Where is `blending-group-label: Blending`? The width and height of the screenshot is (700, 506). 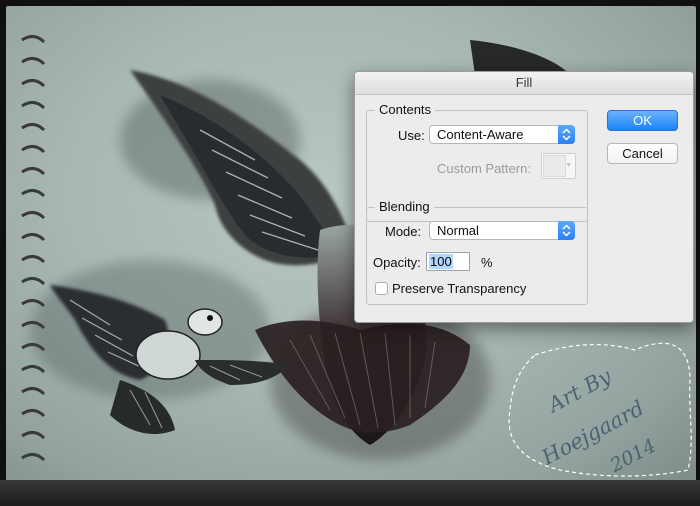 blending-group-label: Blending is located at coordinates (404, 206).